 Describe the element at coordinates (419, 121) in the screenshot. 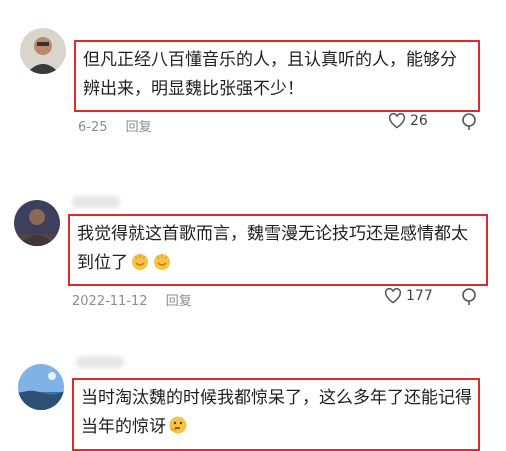

I see `like-count: 26` at that location.